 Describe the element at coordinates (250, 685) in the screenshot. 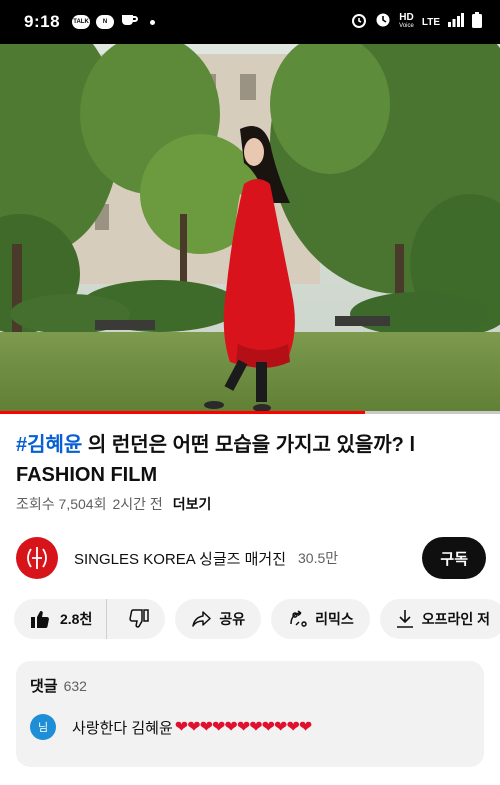

I see `comments-header: 댓글 632` at that location.